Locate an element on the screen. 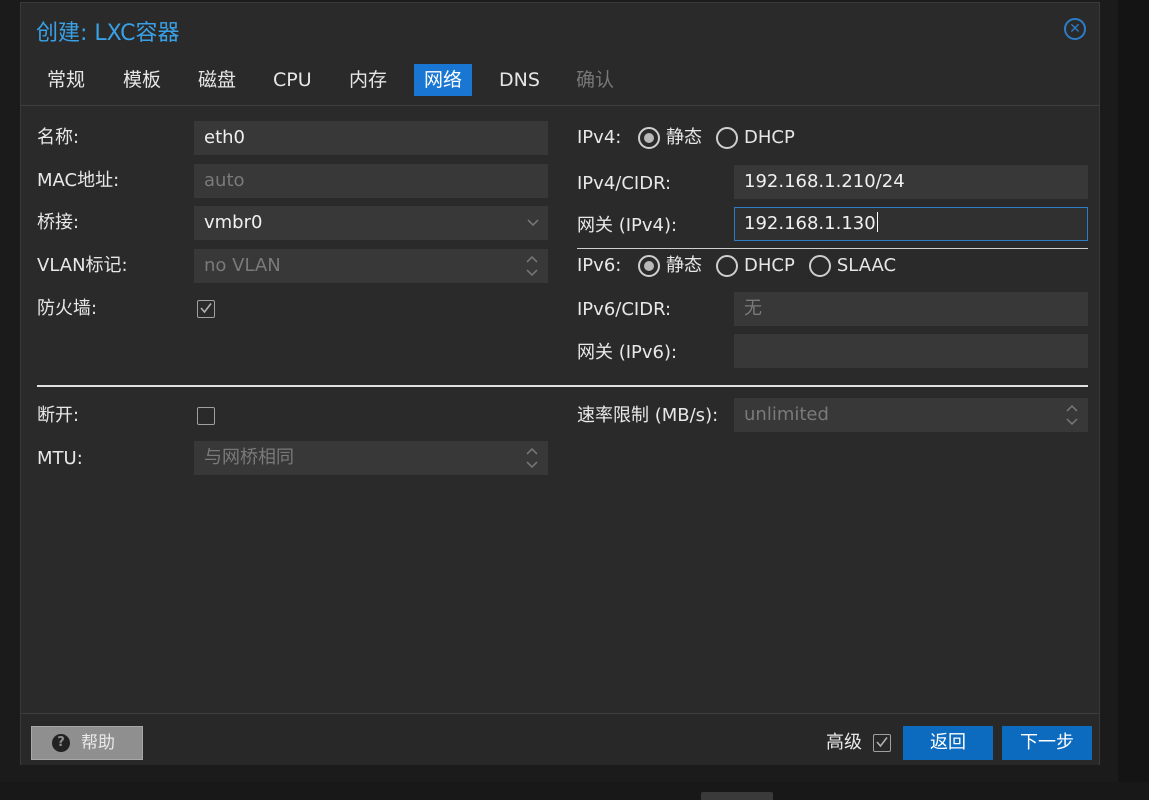  bridge-label: 桥接: is located at coordinates (58, 222).